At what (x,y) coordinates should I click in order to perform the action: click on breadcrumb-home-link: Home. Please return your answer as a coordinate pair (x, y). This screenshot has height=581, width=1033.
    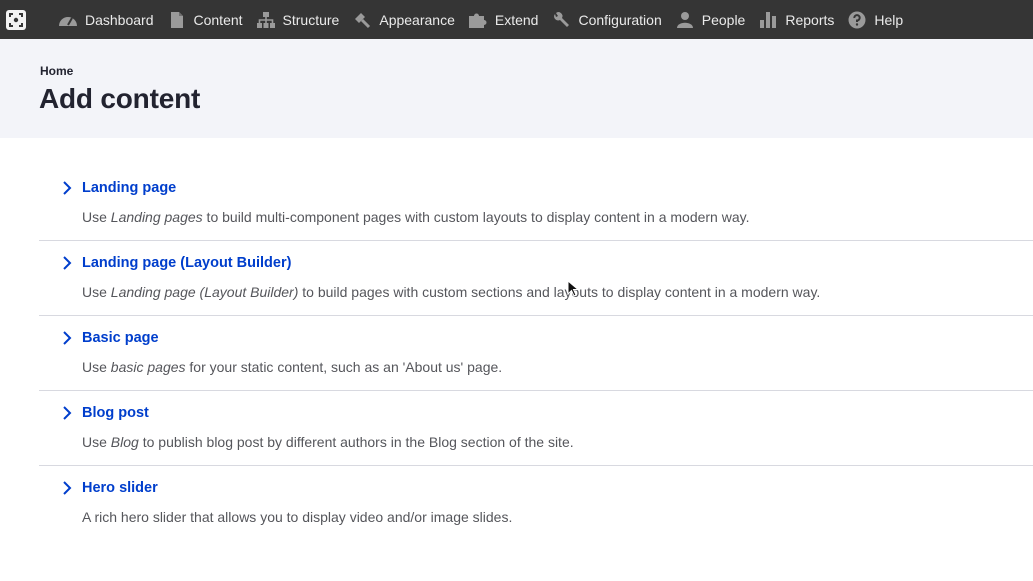
    Looking at the image, I should click on (56, 71).